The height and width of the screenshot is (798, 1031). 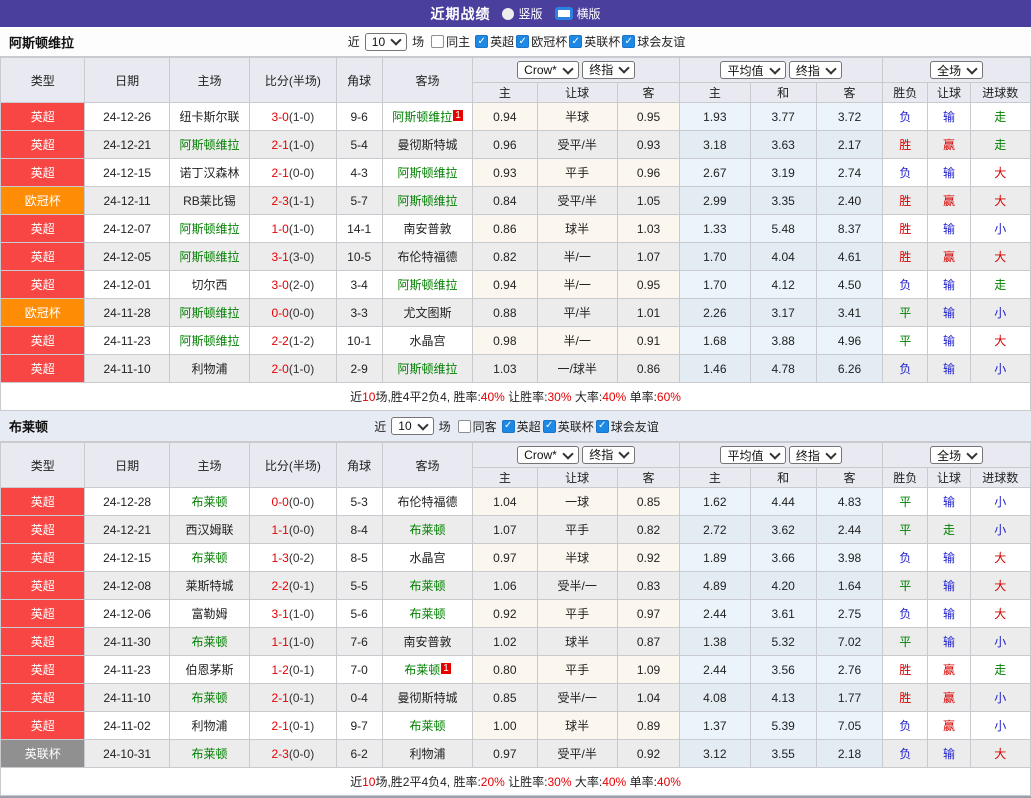 What do you see at coordinates (528, 426) in the screenshot?
I see `league-filter-label: 英超` at bounding box center [528, 426].